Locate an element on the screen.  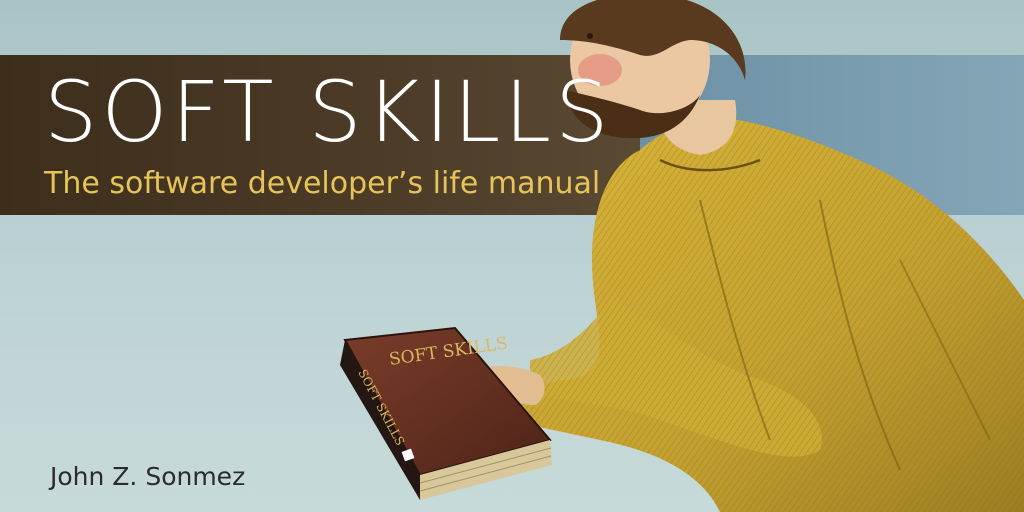
cover-title: SOFT SKILLS is located at coordinates (328, 112).